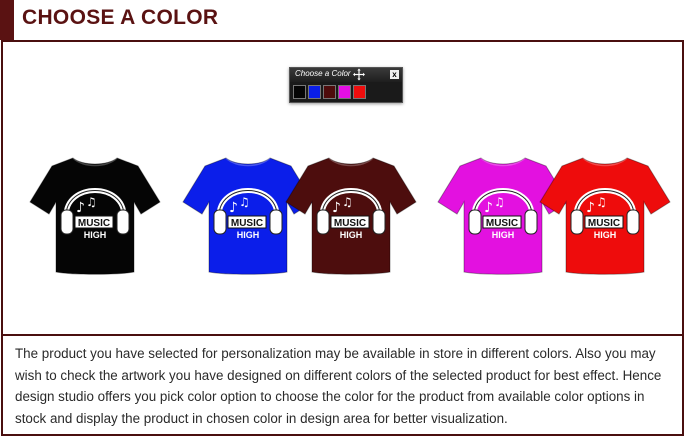 This screenshot has width=685, height=438. I want to click on swatch-row, so click(329, 92).